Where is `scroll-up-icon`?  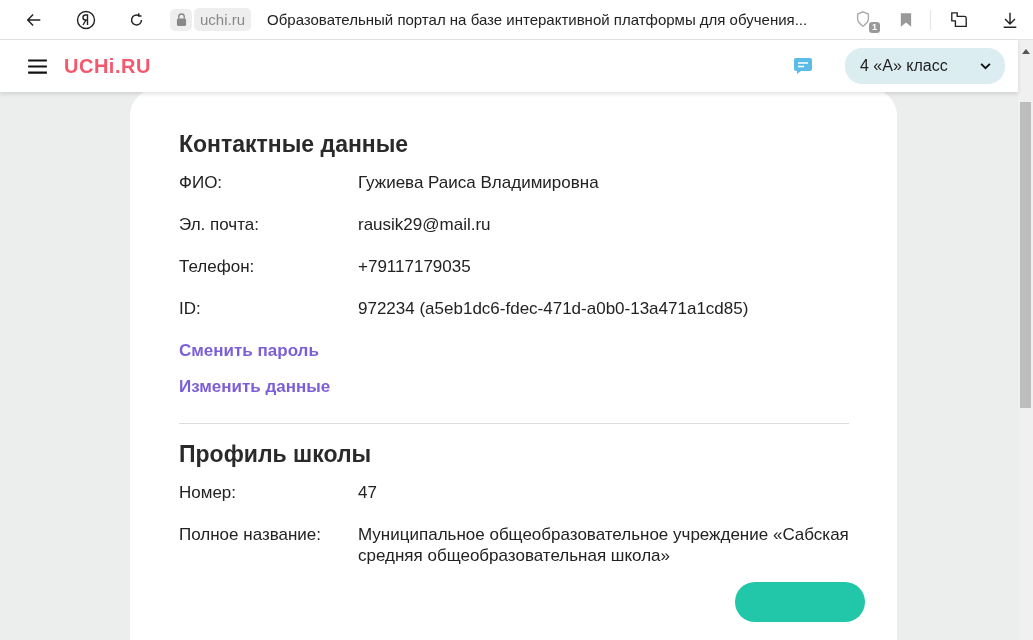
scroll-up-icon is located at coordinates (1026, 51).